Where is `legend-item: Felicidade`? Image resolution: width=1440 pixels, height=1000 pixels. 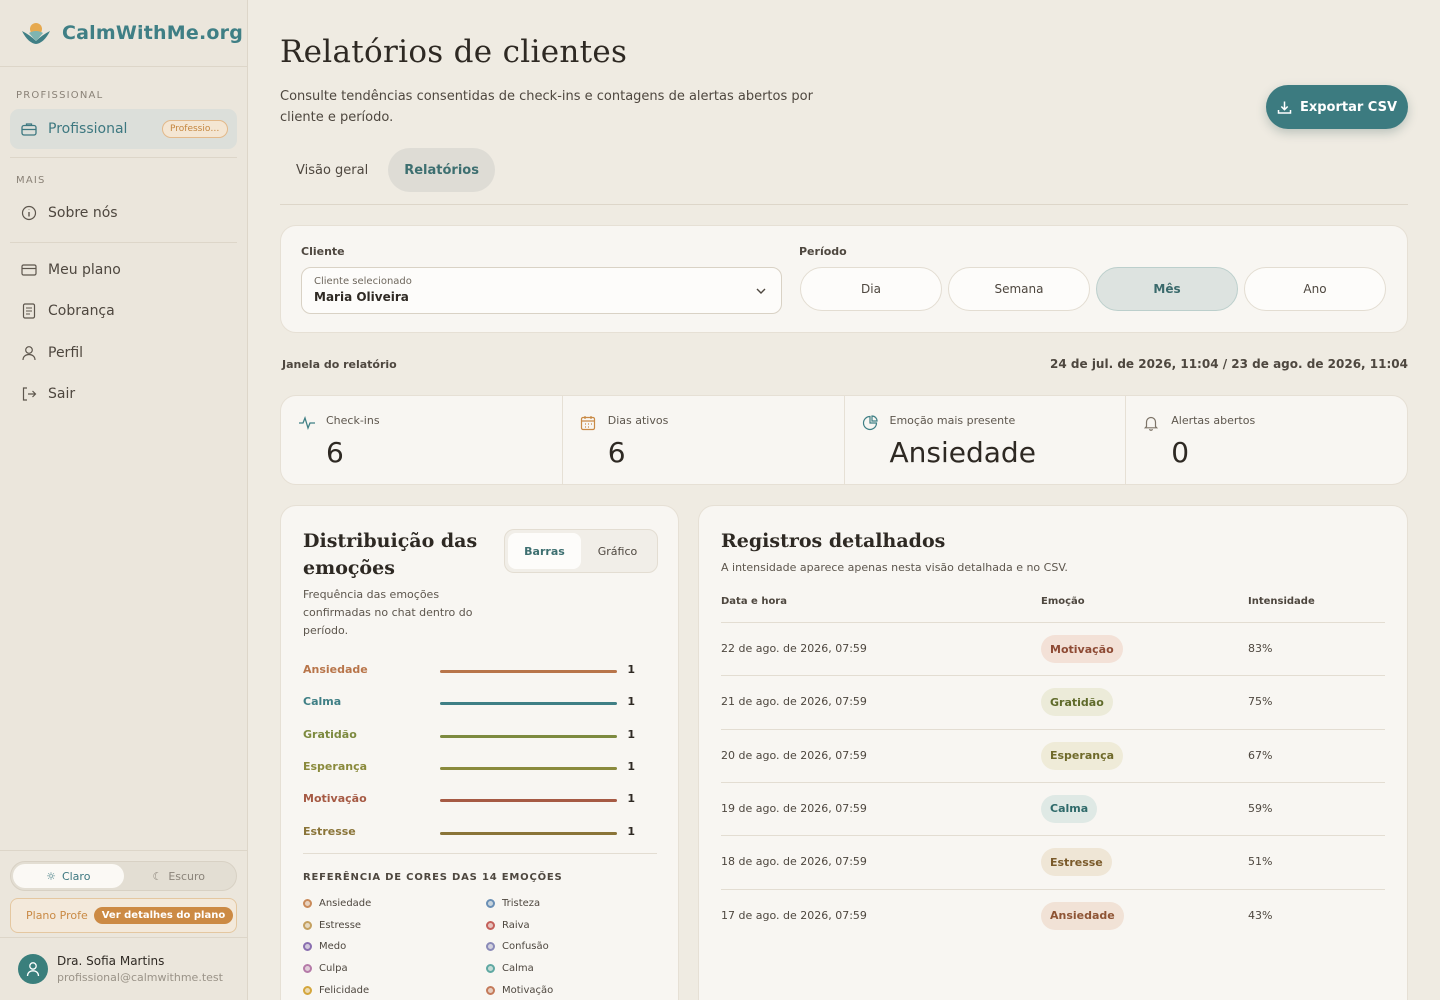
legend-item: Felicidade is located at coordinates (336, 990).